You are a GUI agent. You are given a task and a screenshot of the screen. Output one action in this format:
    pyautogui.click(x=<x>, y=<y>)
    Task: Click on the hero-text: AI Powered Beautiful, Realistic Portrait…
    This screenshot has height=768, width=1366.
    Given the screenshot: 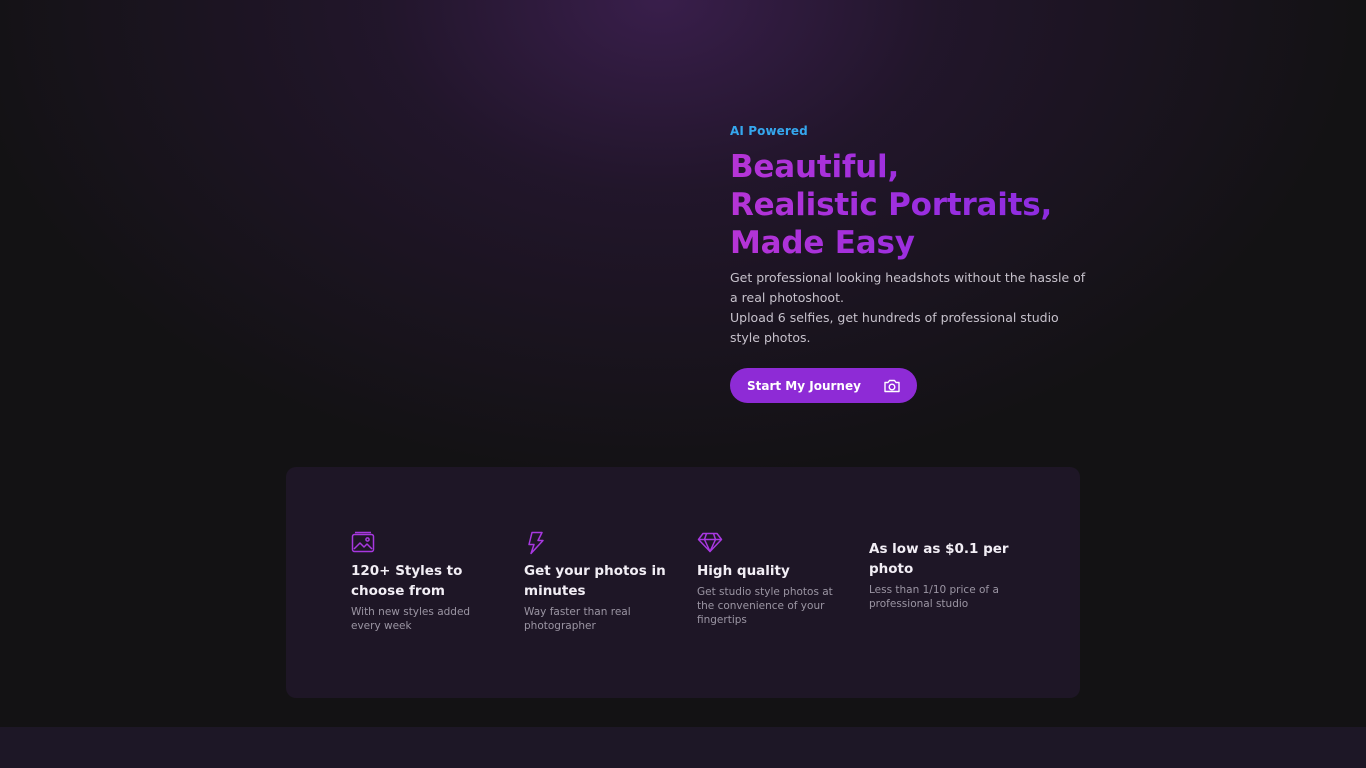 What is the action you would take?
    pyautogui.click(x=910, y=262)
    